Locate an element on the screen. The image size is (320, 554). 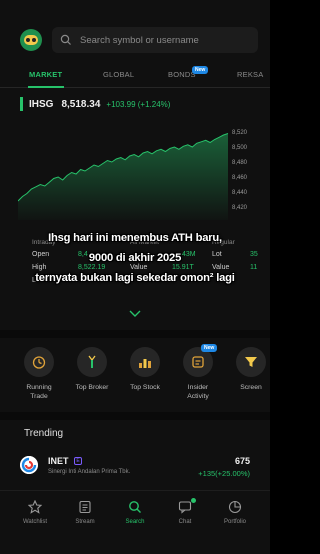
chart-plot is located at coordinates (123, 176).